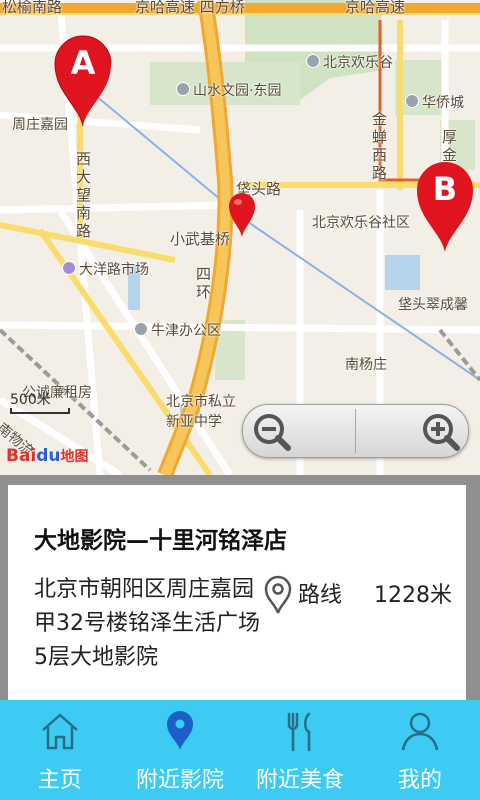 The height and width of the screenshot is (800, 480). I want to click on cinema-address: 北京市朝阳区周庄嘉园甲32号楼铭泽生活广场5层大地影院, so click(147, 623).